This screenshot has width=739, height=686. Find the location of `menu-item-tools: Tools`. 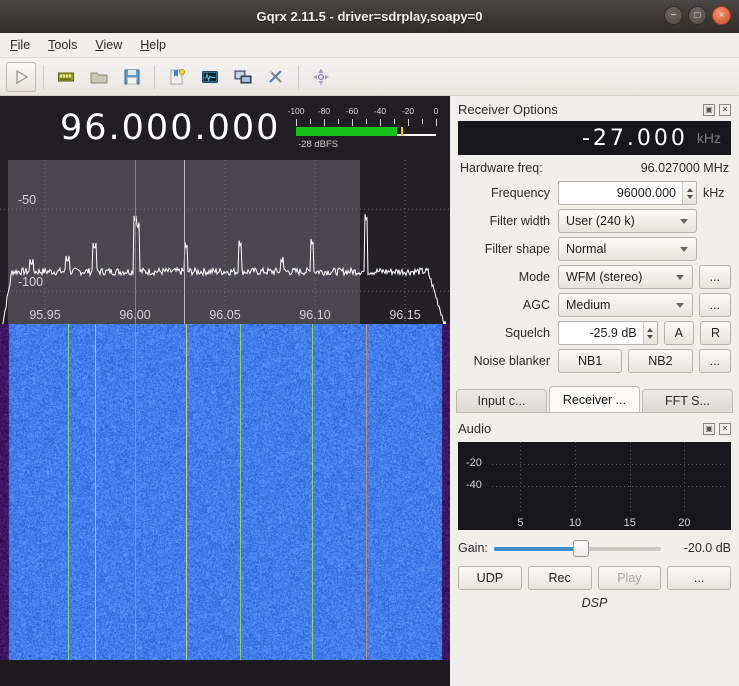

menu-item-tools: Tools is located at coordinates (62, 45).